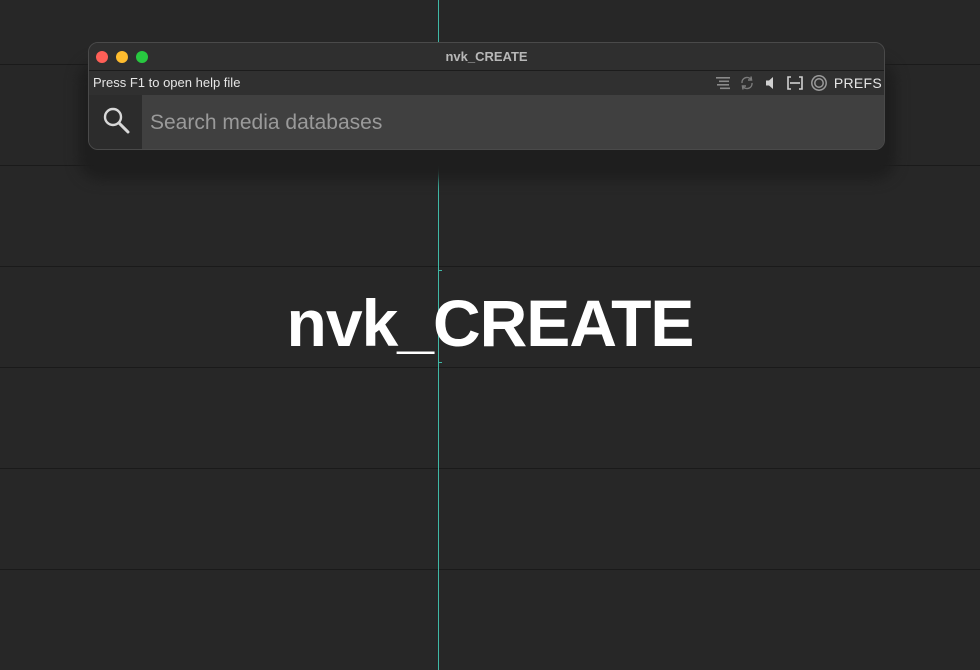 Image resolution: width=980 pixels, height=670 pixels. Describe the element at coordinates (819, 83) in the screenshot. I see `circle-icon` at that location.